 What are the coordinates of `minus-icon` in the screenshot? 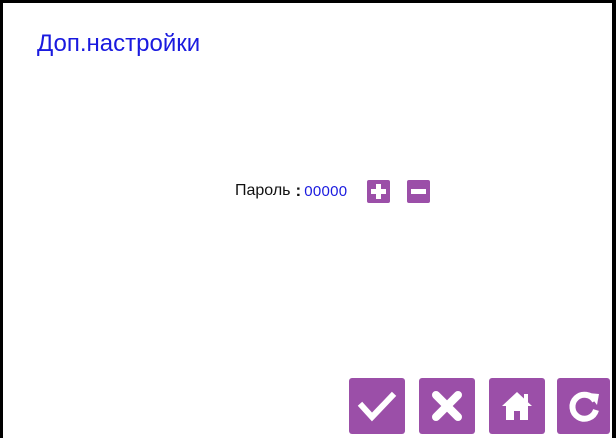 It's located at (419, 191).